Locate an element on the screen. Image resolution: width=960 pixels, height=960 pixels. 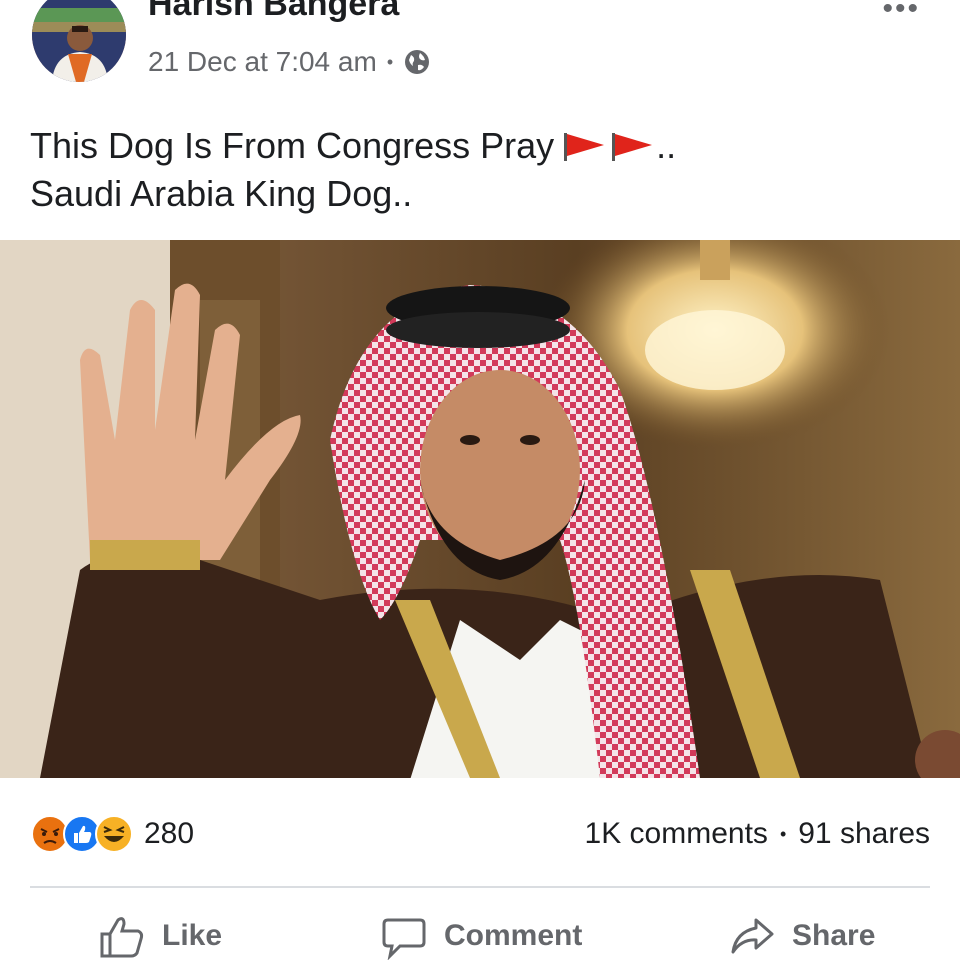
reactions-summary: 280 is located at coordinates (112, 834).